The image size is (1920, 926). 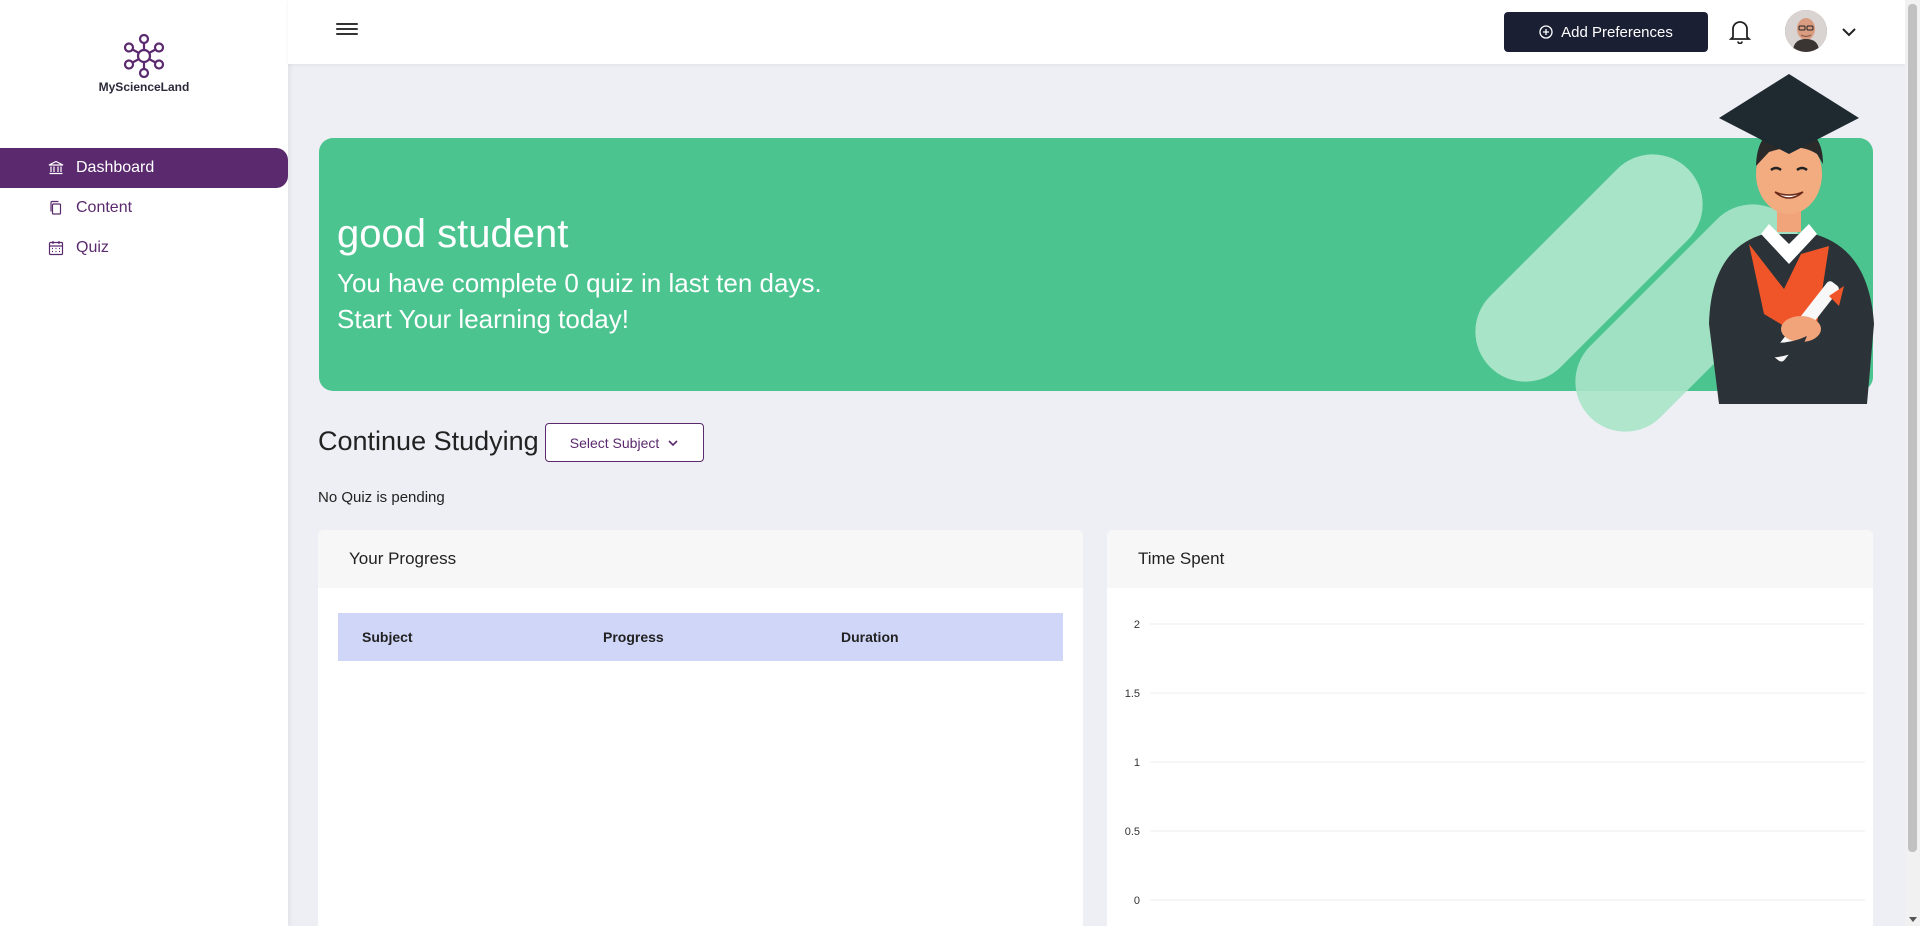 I want to click on progress-card-title: Your Progress, so click(x=700, y=559).